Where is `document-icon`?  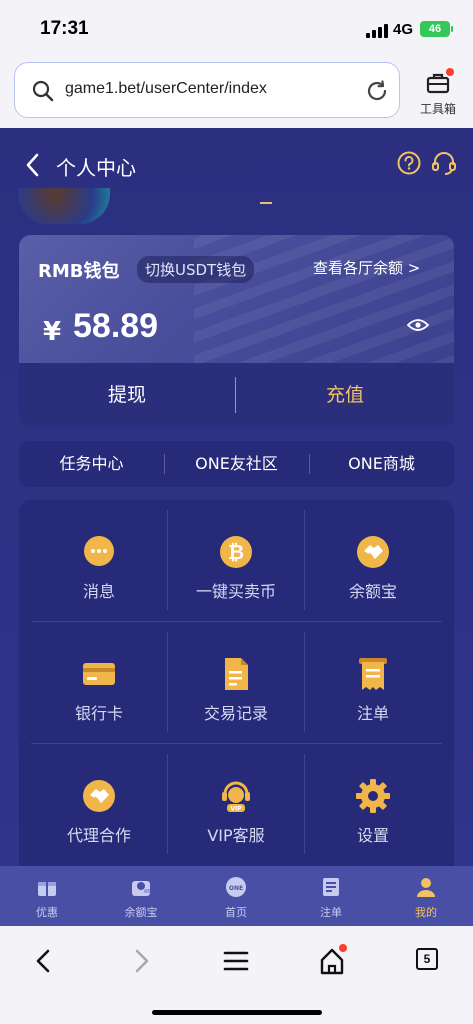
document-icon is located at coordinates (331, 887).